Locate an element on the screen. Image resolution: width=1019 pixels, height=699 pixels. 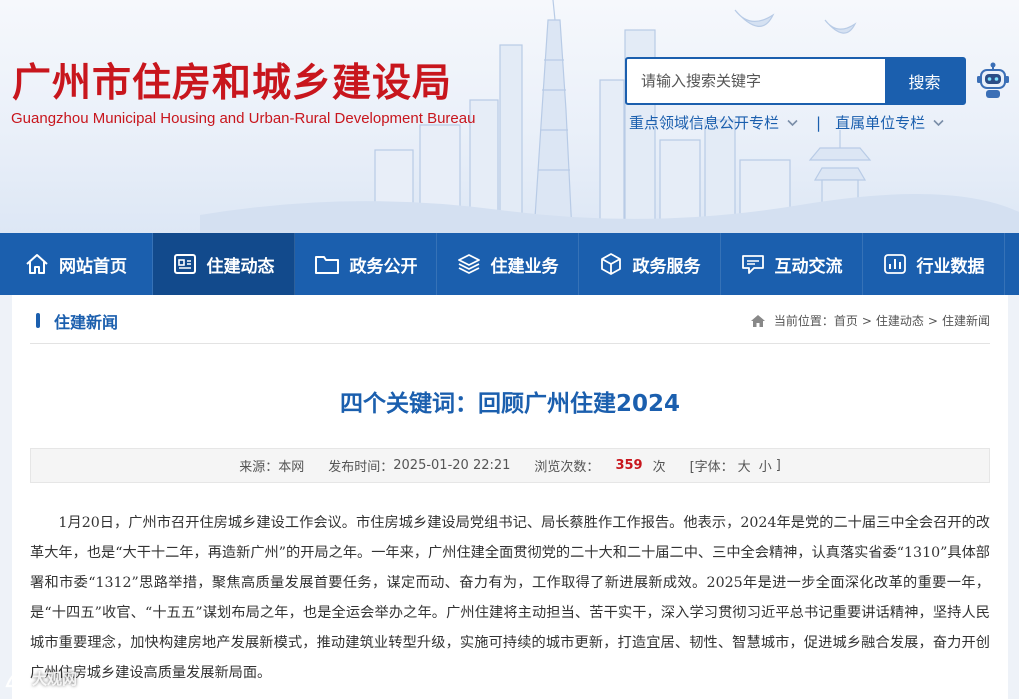
watermark-text: 大观网 is located at coordinates (55, 678).